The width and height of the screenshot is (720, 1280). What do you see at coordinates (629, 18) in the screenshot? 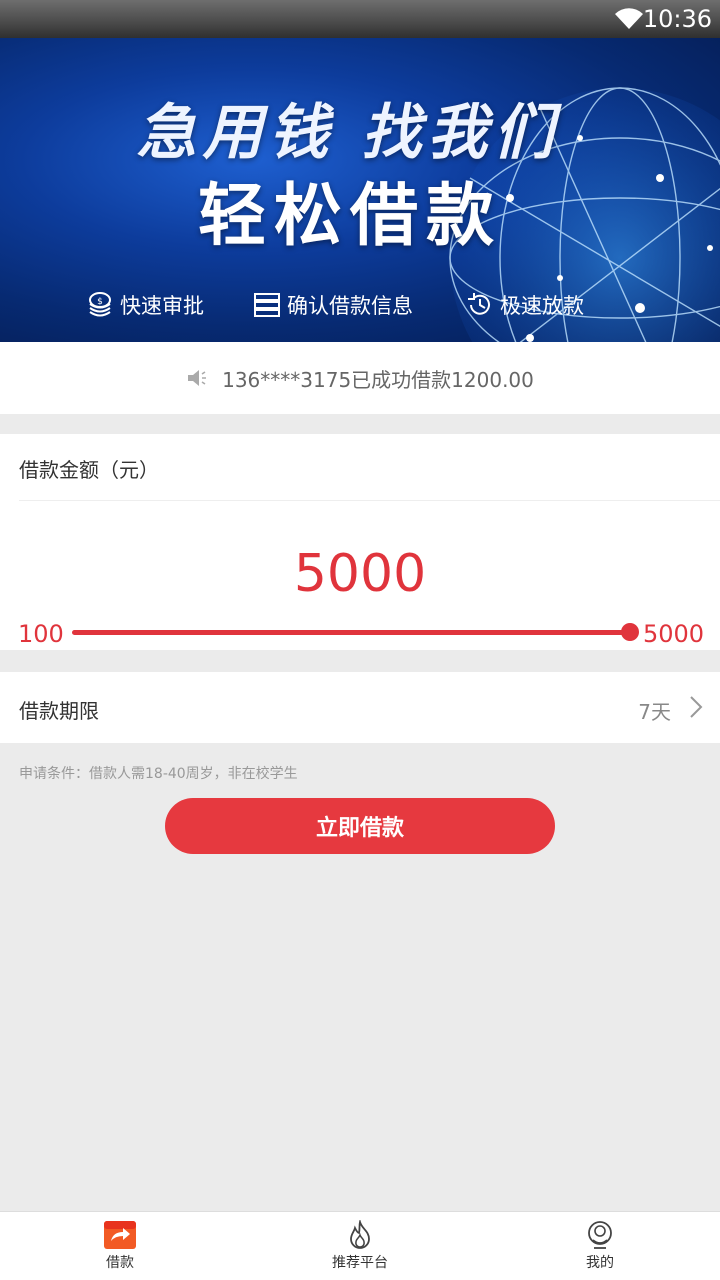
I see `wifi-icon` at bounding box center [629, 18].